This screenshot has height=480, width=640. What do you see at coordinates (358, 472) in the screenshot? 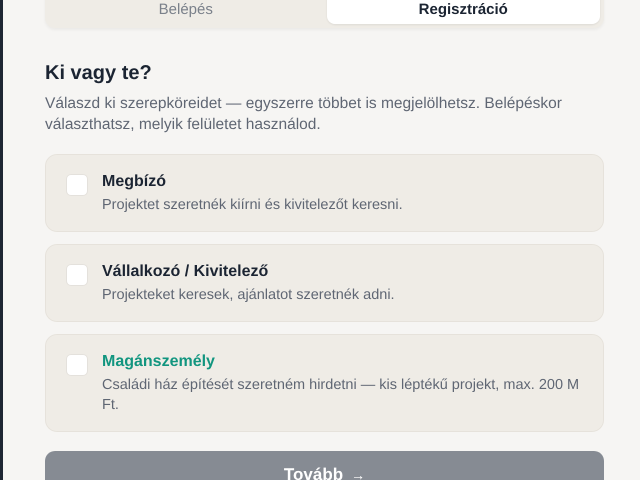
I see `arrow-icon: →` at bounding box center [358, 472].